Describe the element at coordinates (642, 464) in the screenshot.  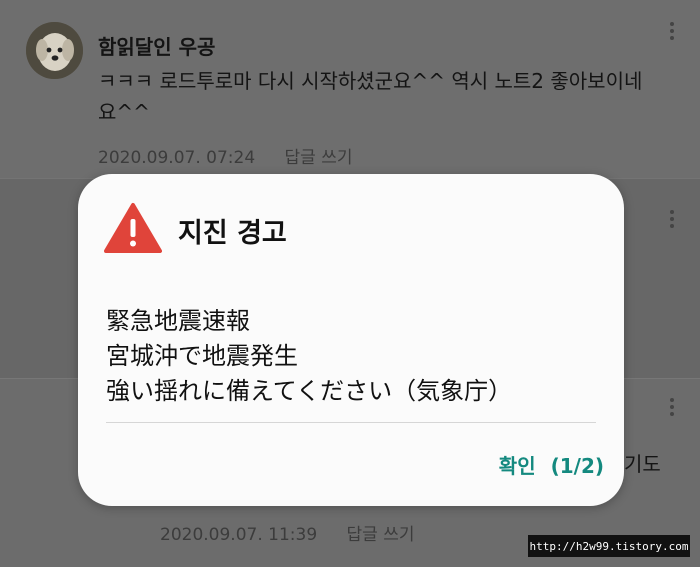
I see `comment-text-fragment: 기도` at that location.